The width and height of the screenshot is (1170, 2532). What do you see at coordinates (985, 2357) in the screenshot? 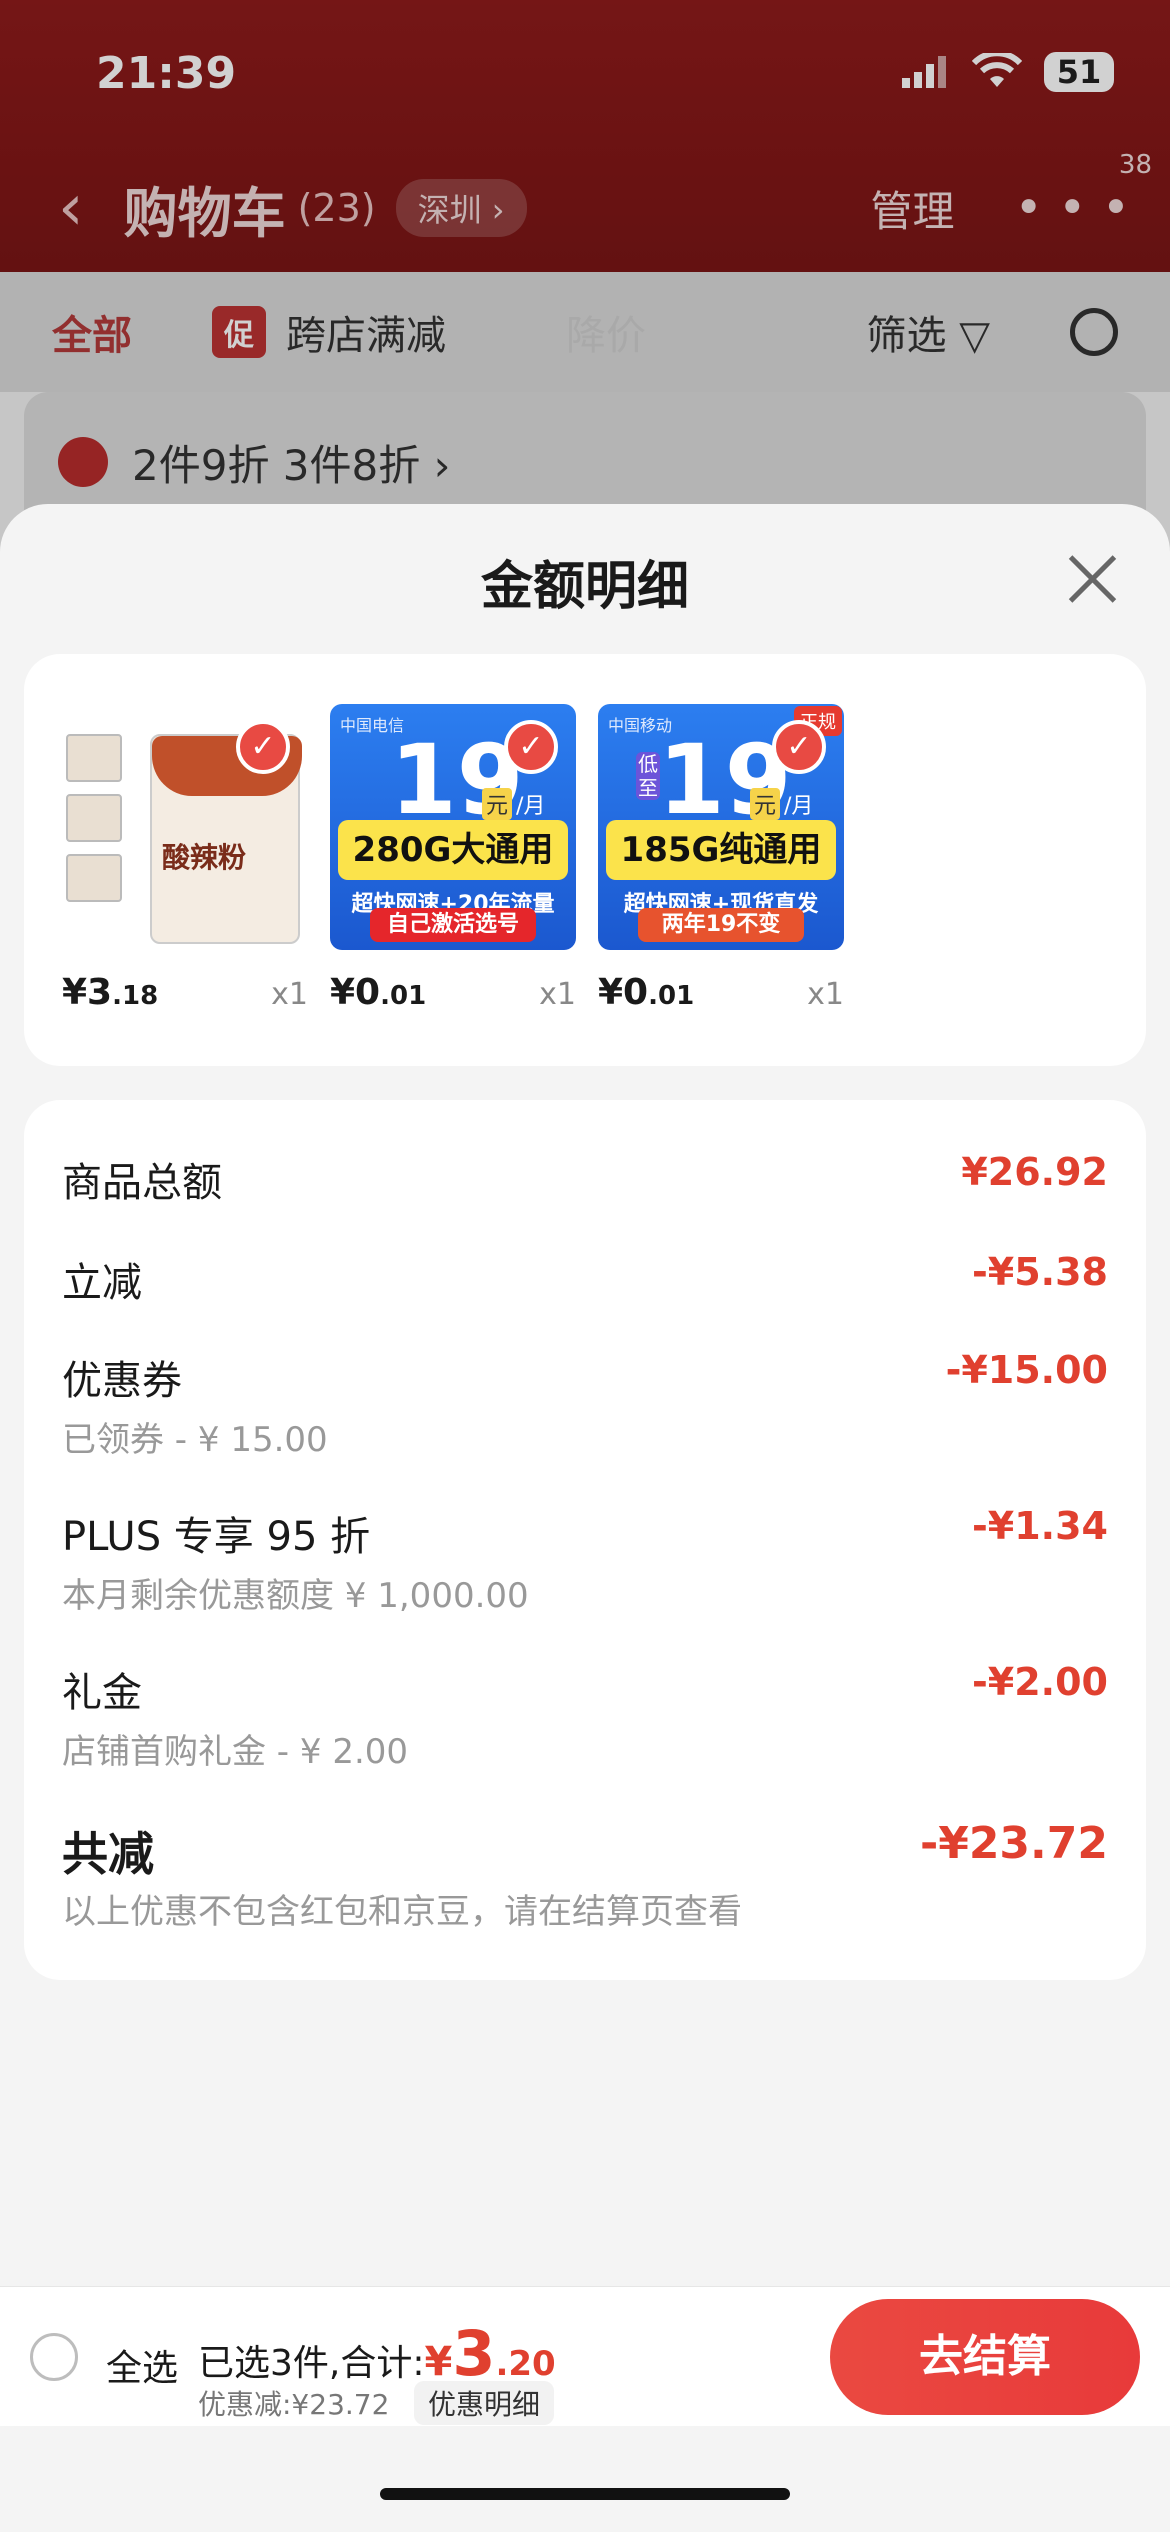
I see `checkout-button: 去结算` at bounding box center [985, 2357].